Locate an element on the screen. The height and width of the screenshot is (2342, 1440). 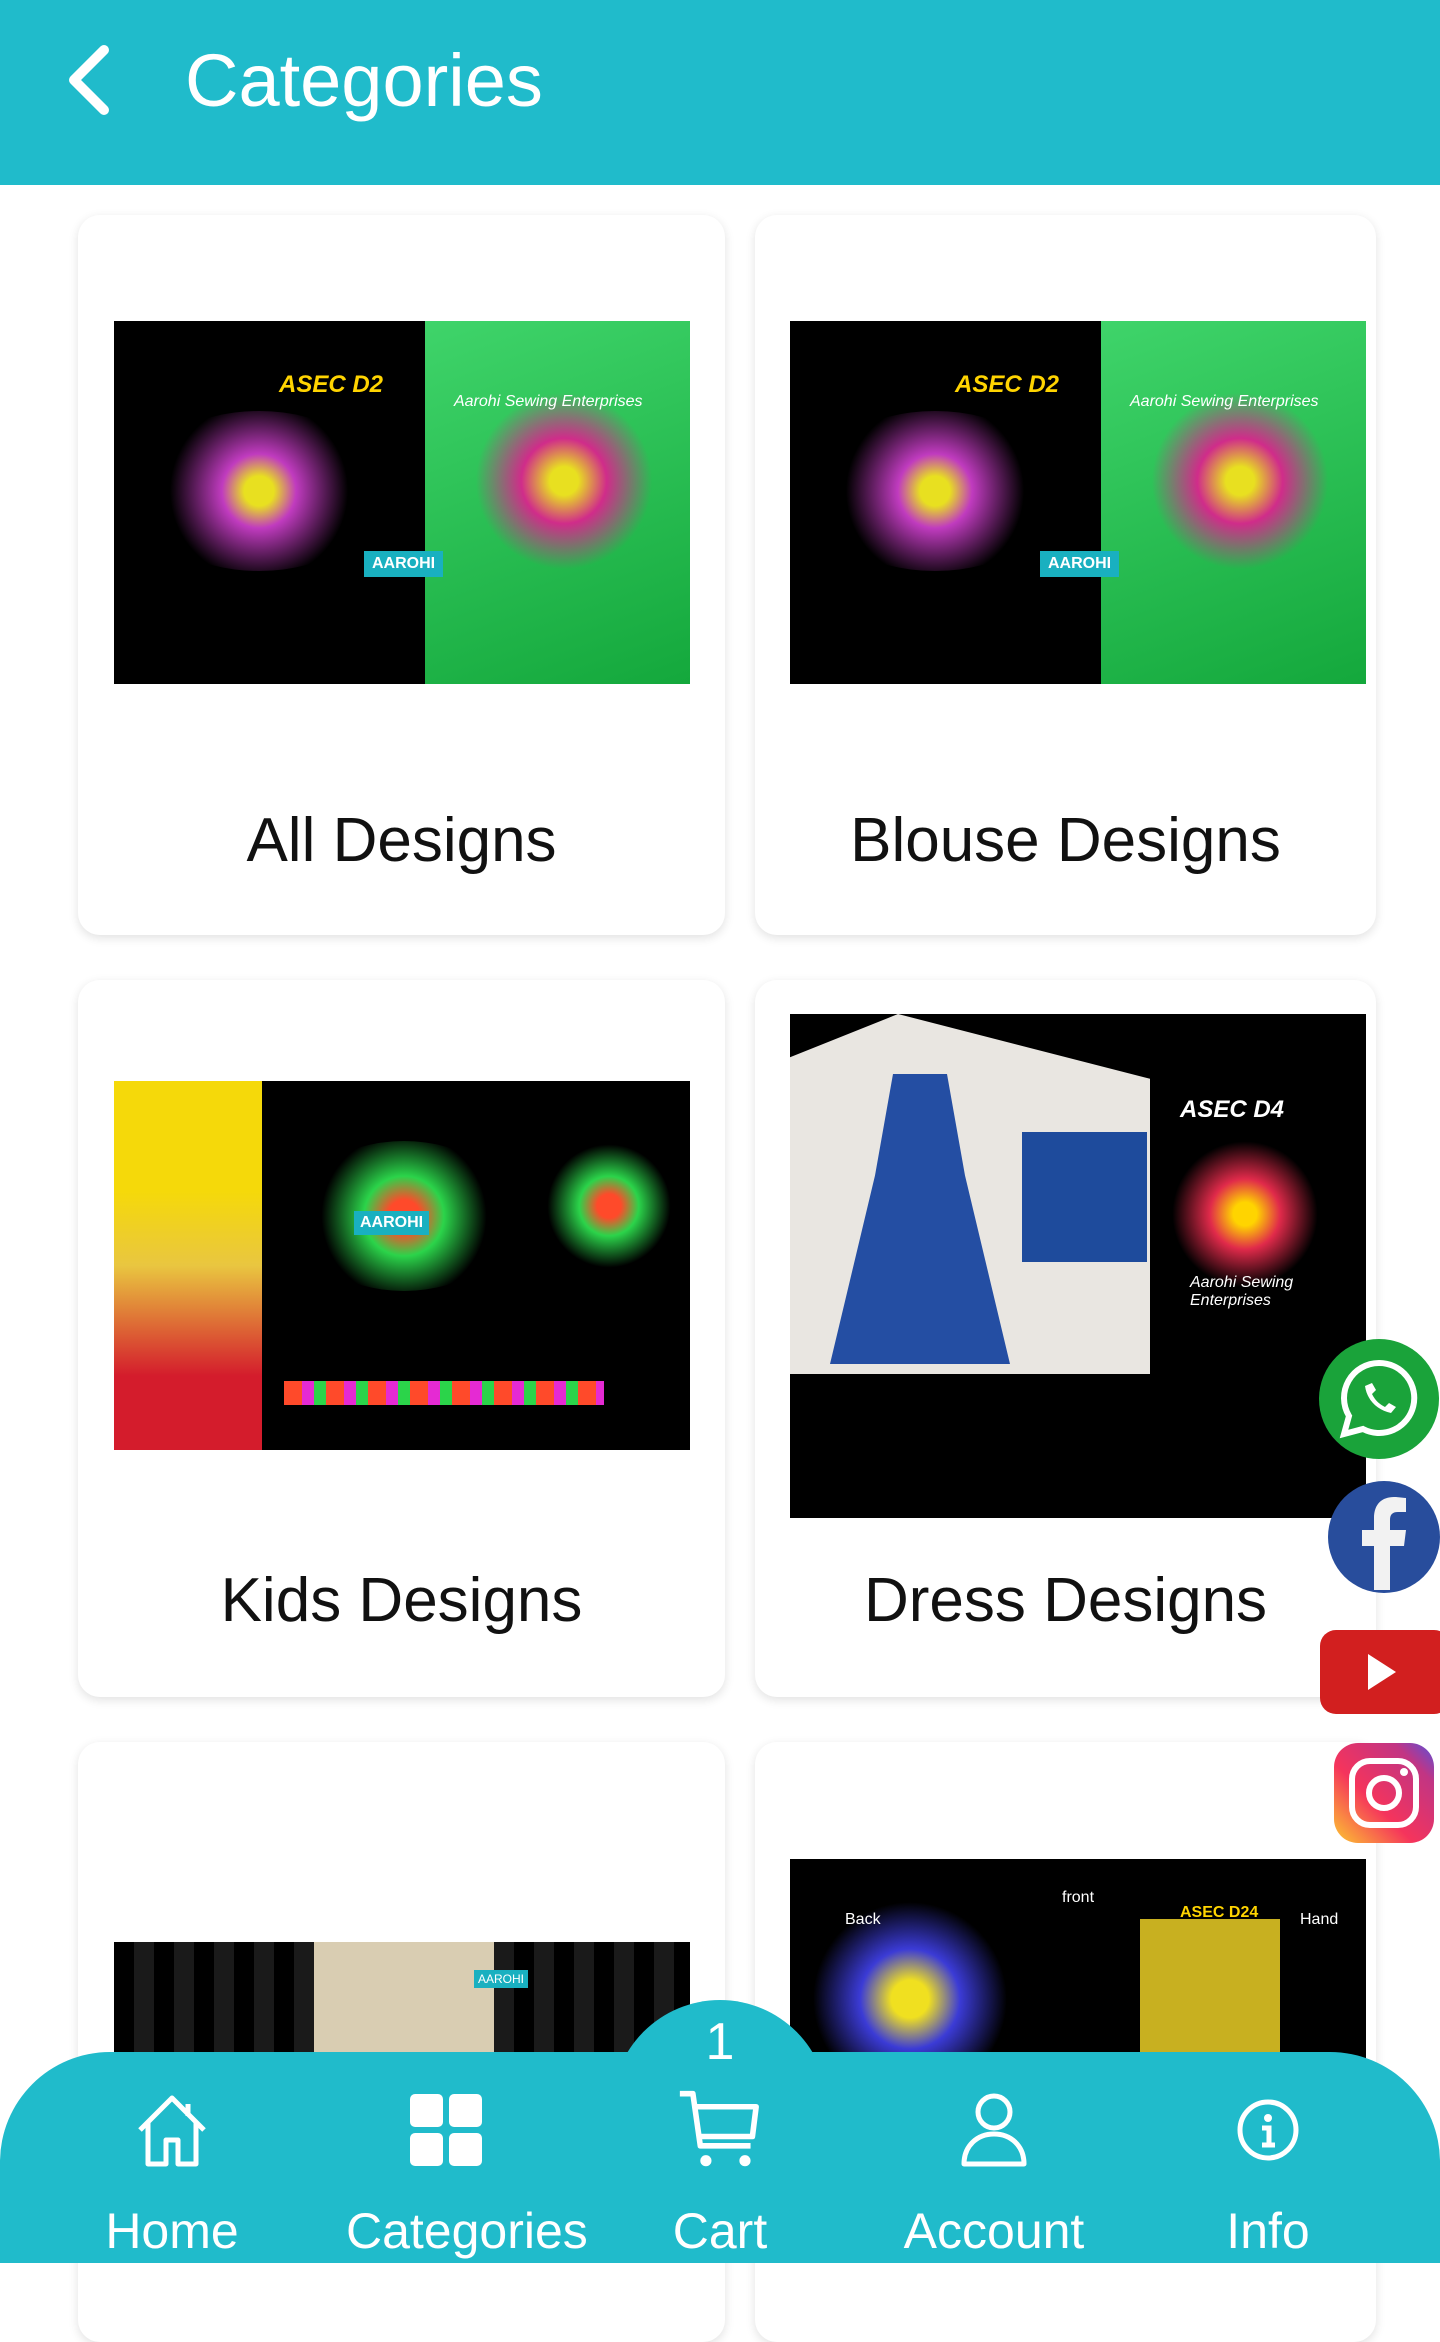
category-card-kids-designs: AAROHI Kids Designs is located at coordinates (401, 1338).